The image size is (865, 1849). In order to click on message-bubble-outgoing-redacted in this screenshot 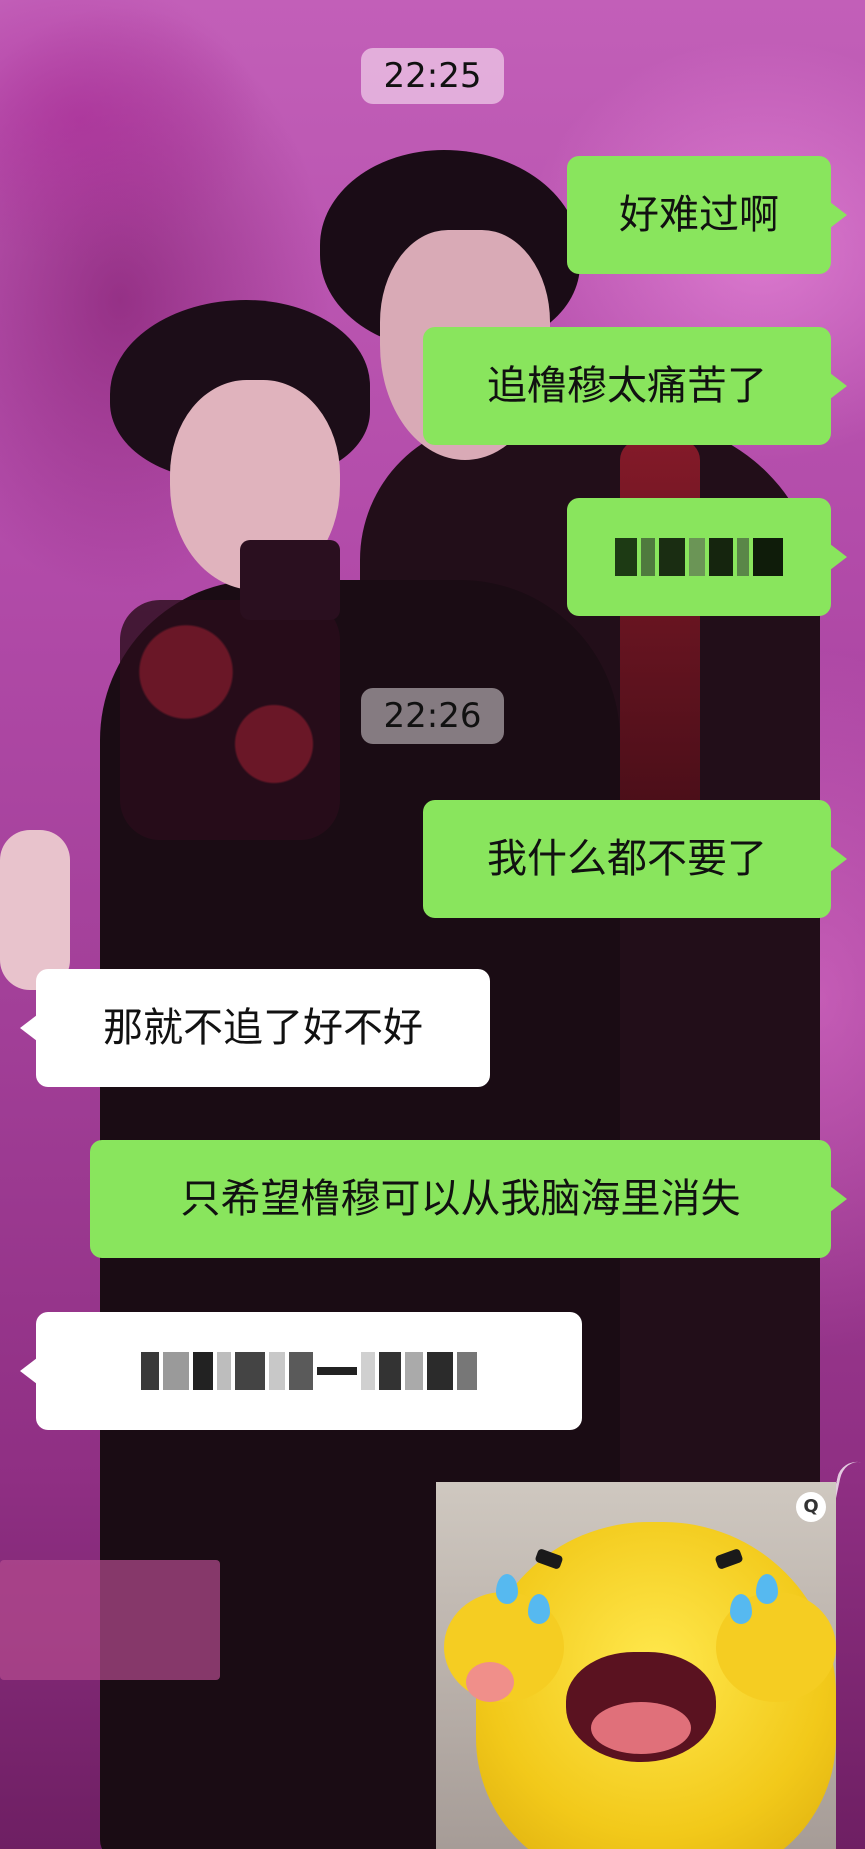, I will do `click(707, 557)`.